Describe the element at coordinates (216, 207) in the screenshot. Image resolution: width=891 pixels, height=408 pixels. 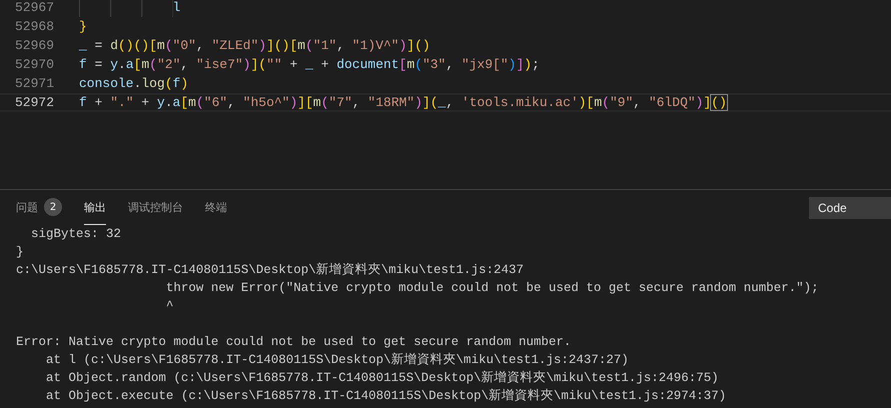
I see `panel-tab: 终端` at that location.